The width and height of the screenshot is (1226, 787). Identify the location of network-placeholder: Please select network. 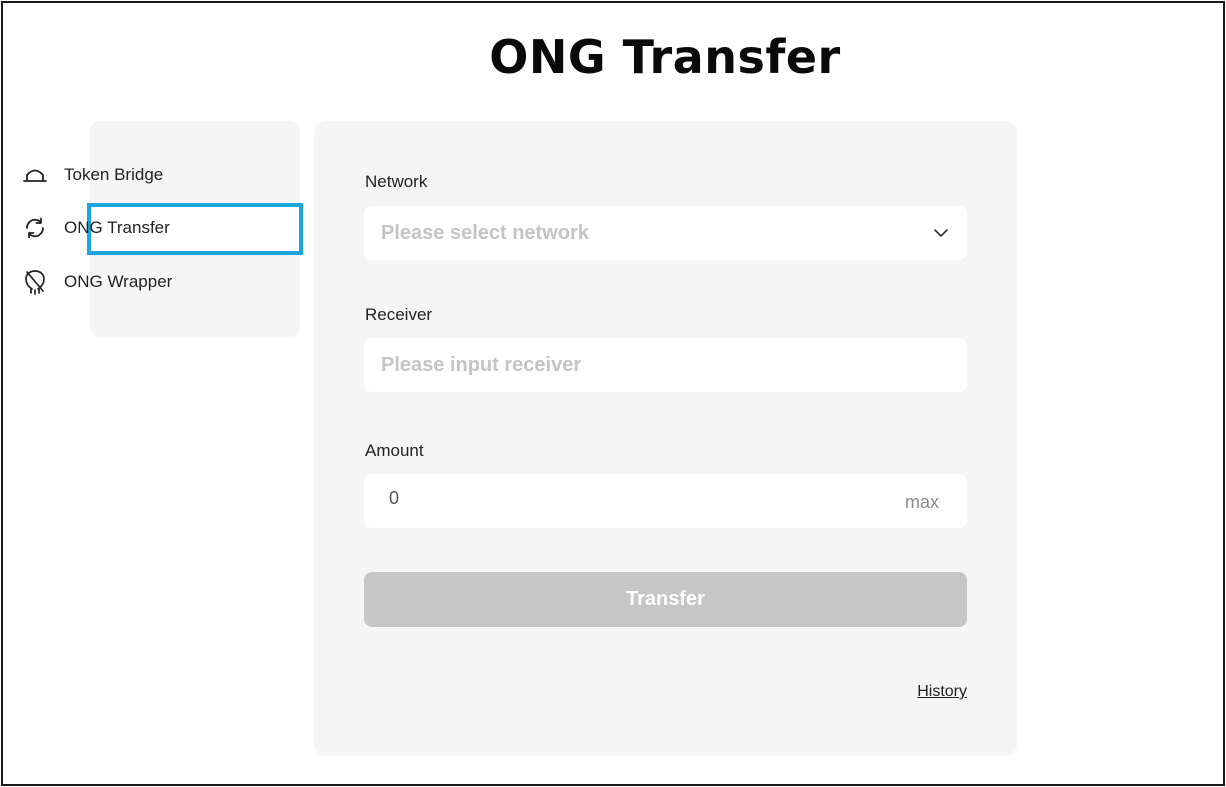
(485, 232).